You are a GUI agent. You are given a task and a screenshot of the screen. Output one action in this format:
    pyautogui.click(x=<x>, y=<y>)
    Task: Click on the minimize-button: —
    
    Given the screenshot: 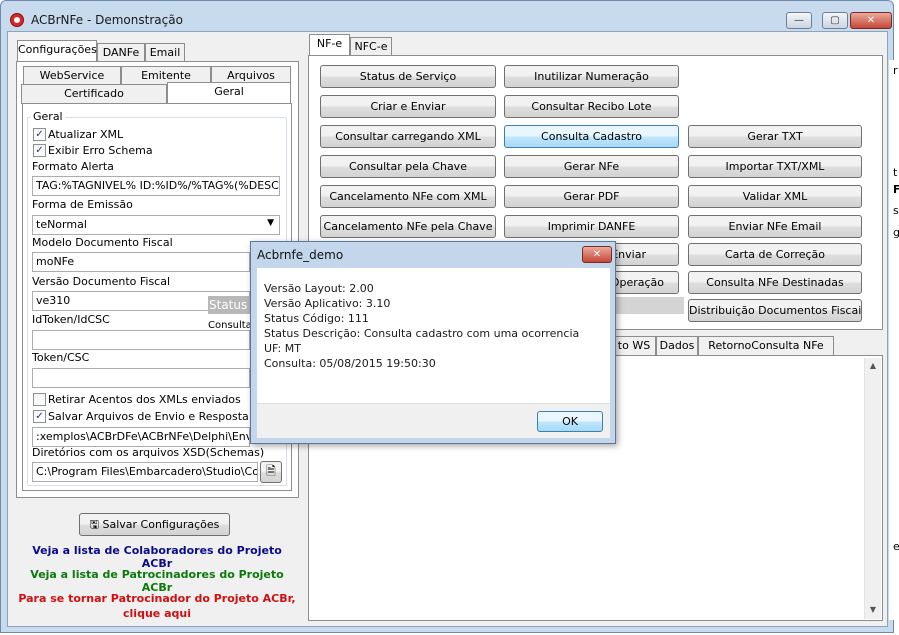 What is the action you would take?
    pyautogui.click(x=799, y=20)
    